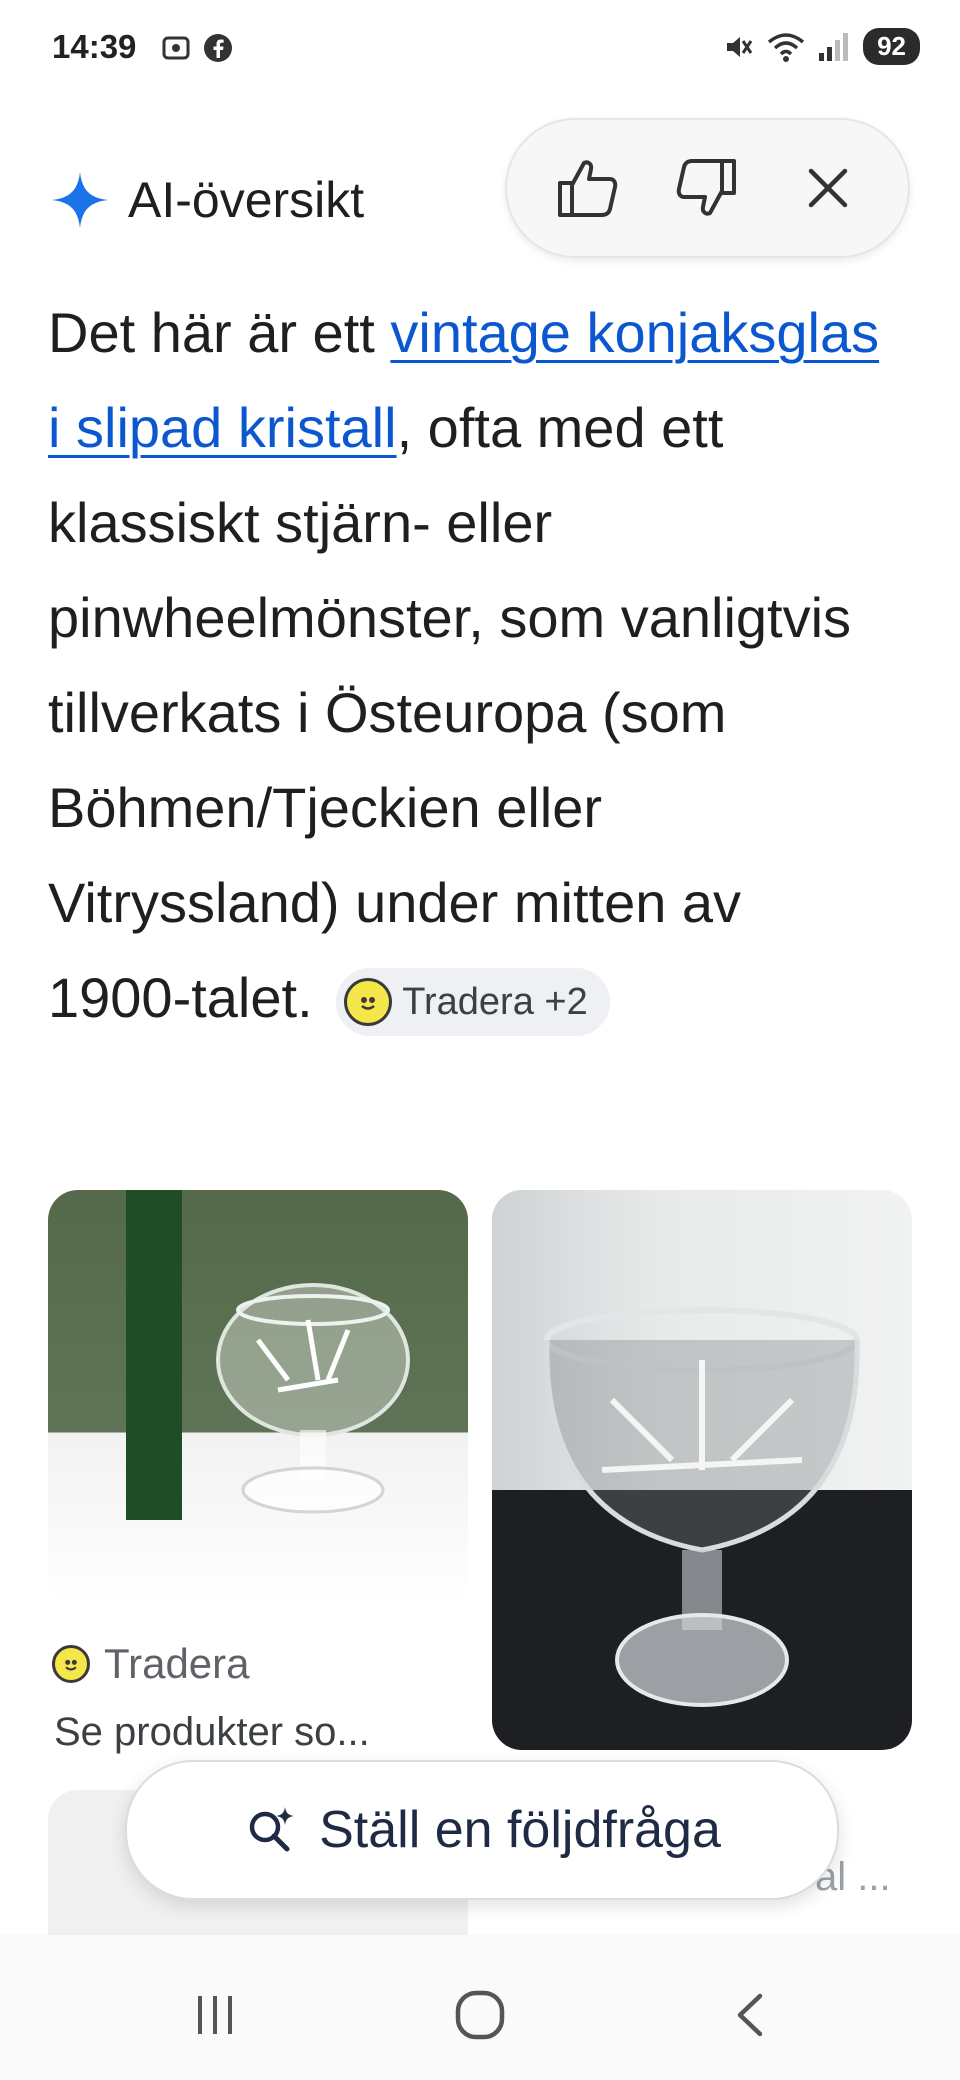 The height and width of the screenshot is (2080, 960). I want to click on summary-prefix: Det här är ett, so click(219, 332).